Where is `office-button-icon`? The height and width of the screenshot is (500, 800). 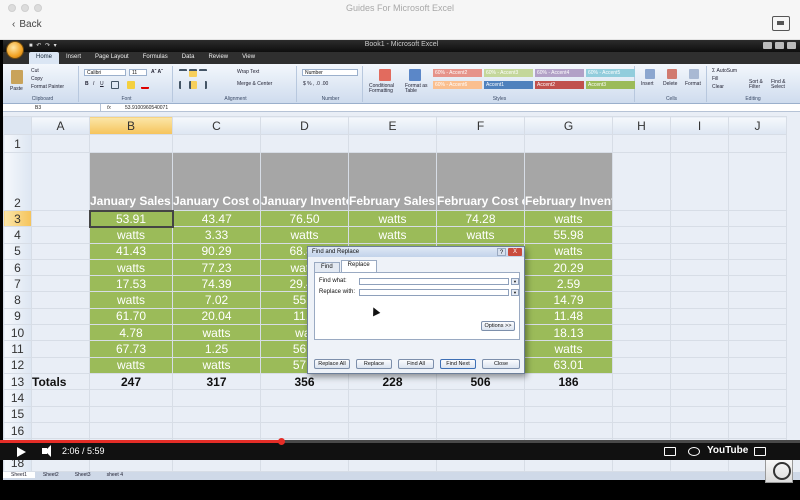
office-button-icon is located at coordinates (15, 50).